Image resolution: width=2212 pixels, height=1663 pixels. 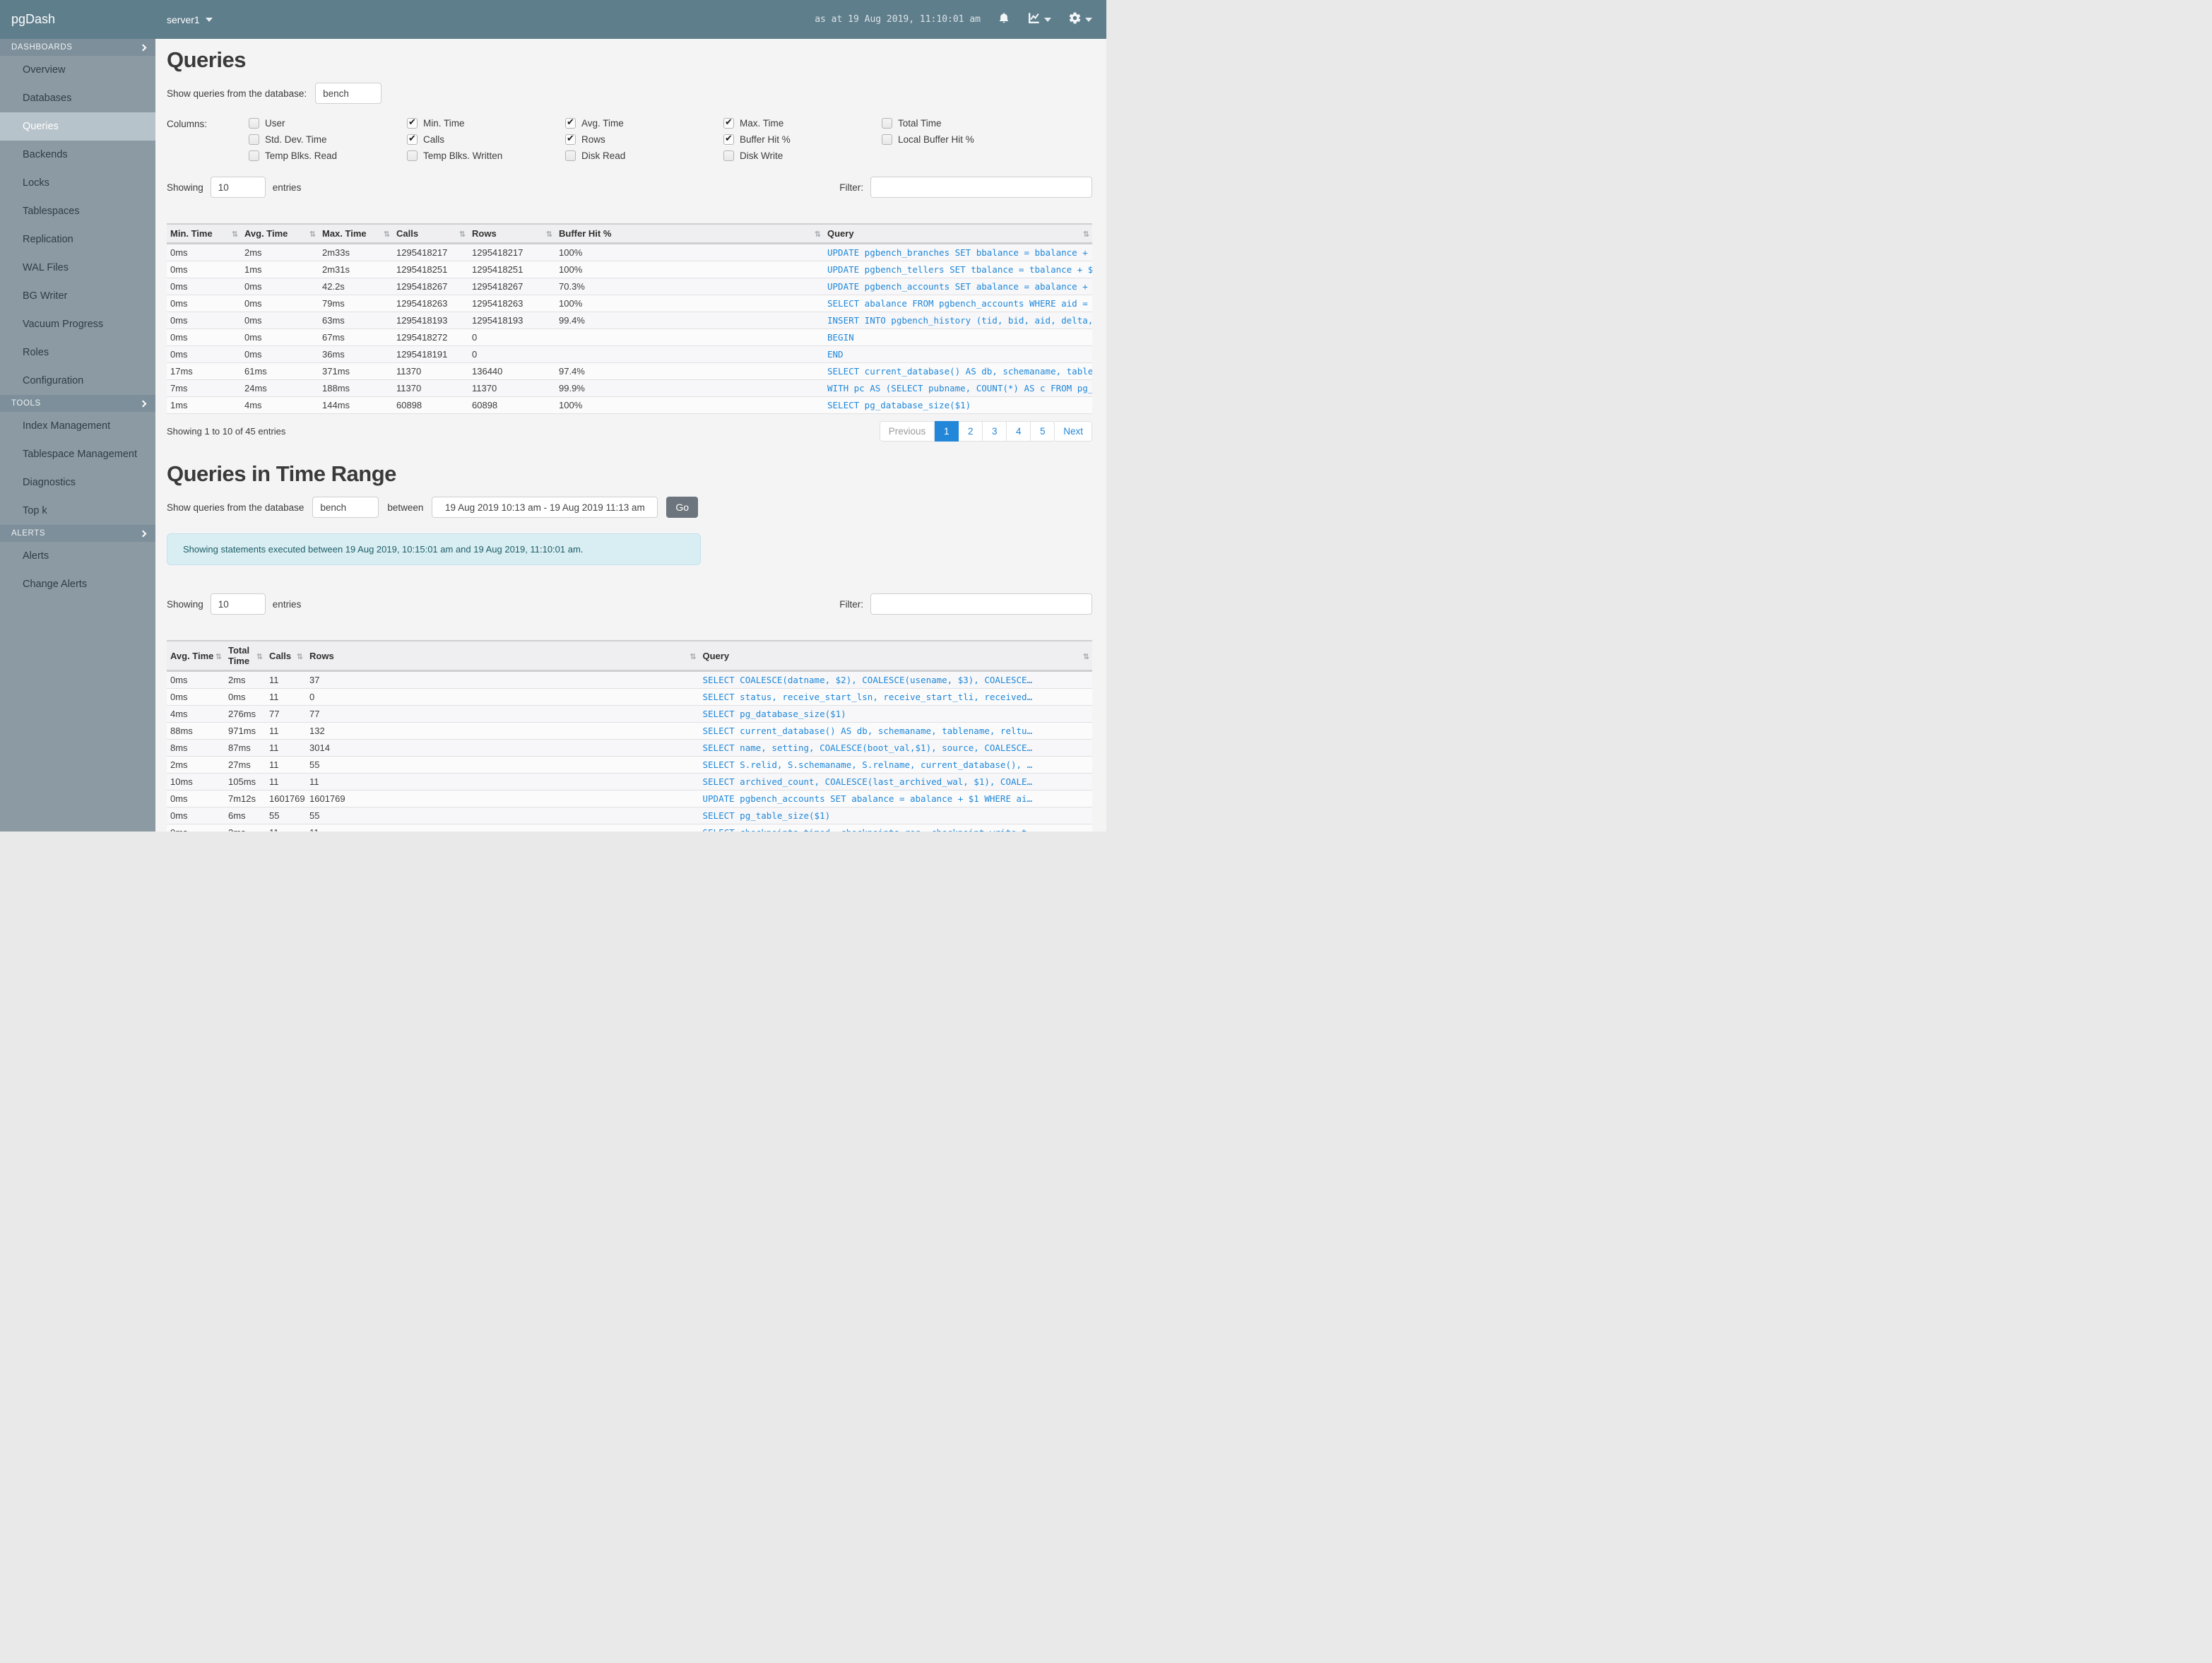 I want to click on notifications-button, so click(x=1004, y=20).